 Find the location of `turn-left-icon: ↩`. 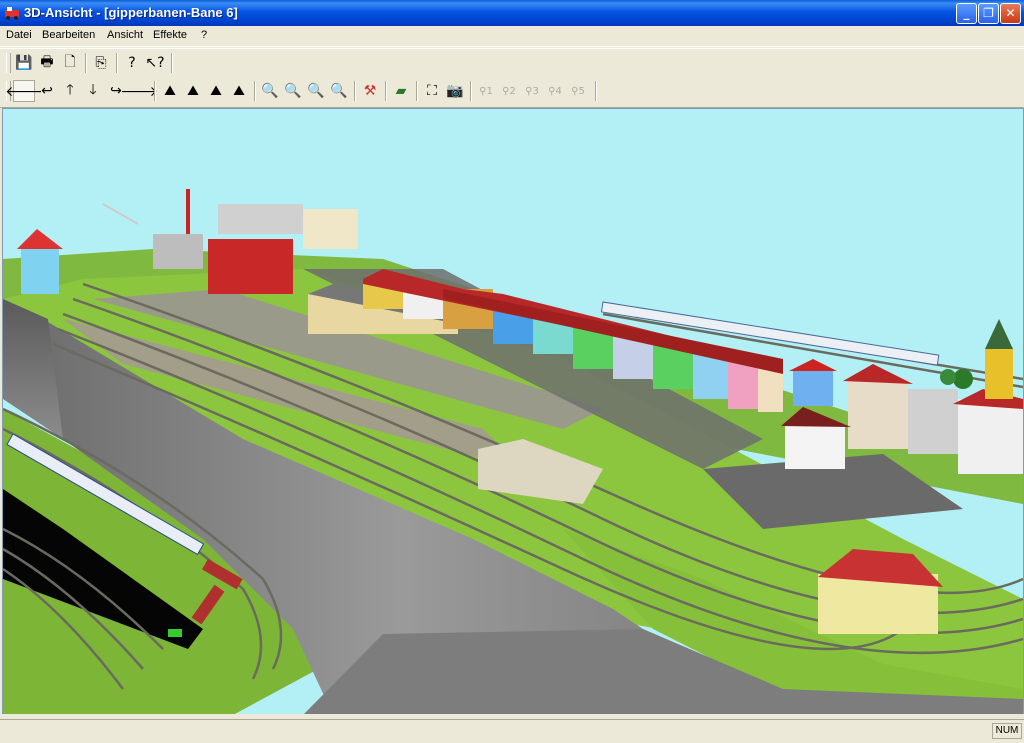

turn-left-icon: ↩ is located at coordinates (47, 91).